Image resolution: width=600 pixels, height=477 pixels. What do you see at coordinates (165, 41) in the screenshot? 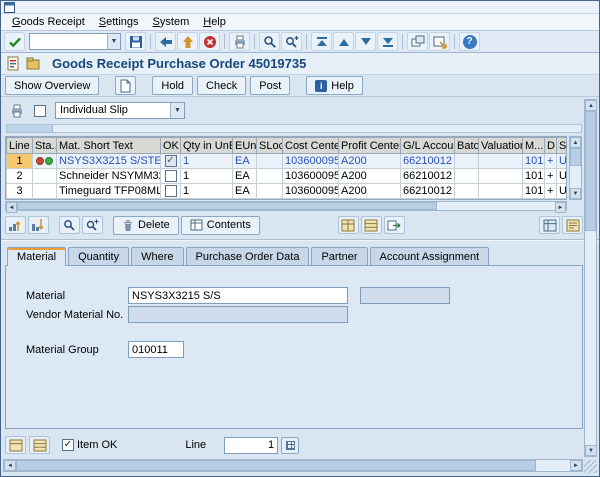
I see `back-icon` at bounding box center [165, 41].